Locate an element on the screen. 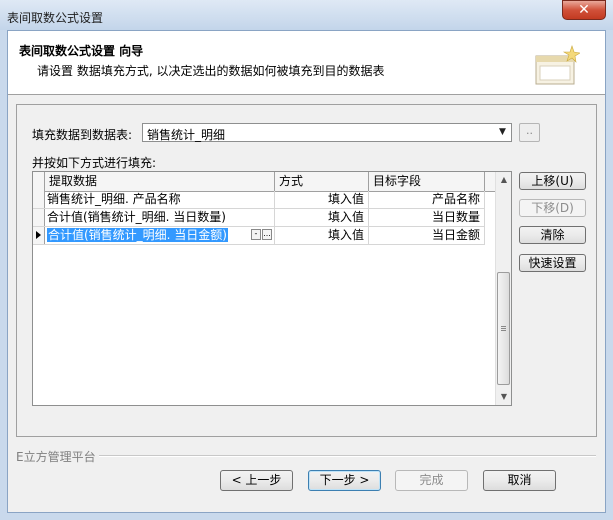 This screenshot has height=520, width=613. move-up-button: 上移(U) is located at coordinates (552, 181).